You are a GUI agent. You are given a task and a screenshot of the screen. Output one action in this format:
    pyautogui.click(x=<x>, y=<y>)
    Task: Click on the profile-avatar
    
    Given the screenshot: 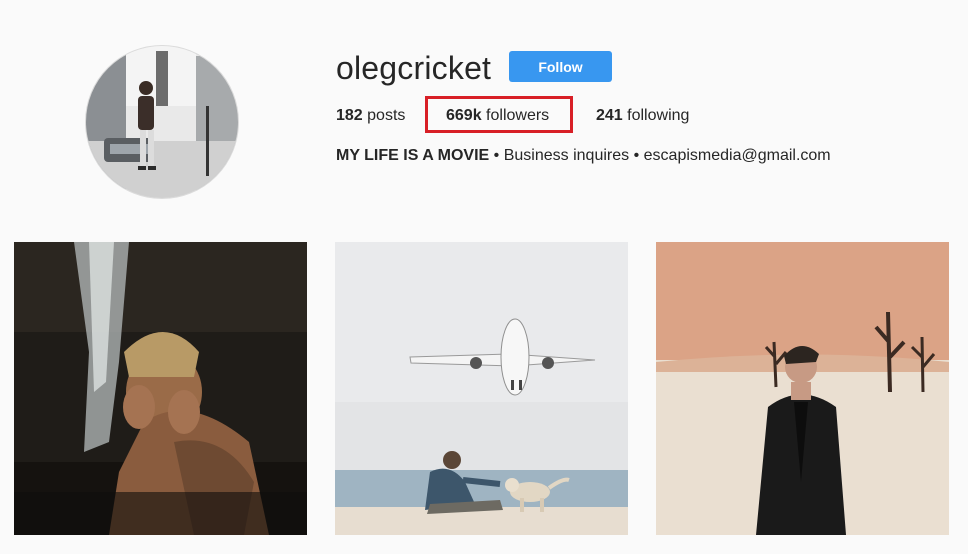 What is the action you would take?
    pyautogui.click(x=162, y=122)
    